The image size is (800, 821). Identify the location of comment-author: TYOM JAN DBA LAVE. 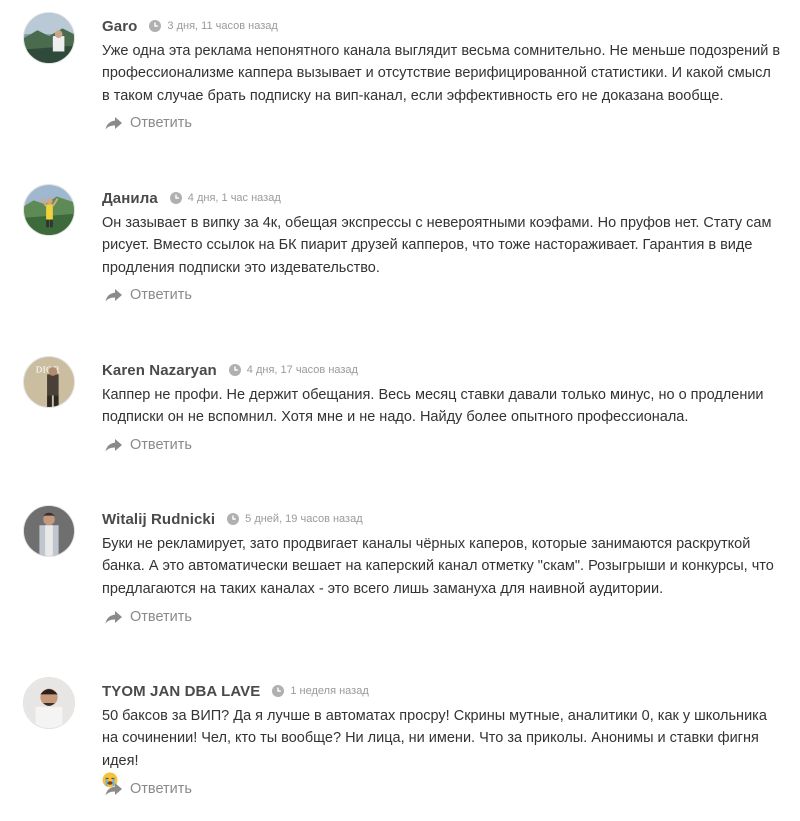
(181, 691).